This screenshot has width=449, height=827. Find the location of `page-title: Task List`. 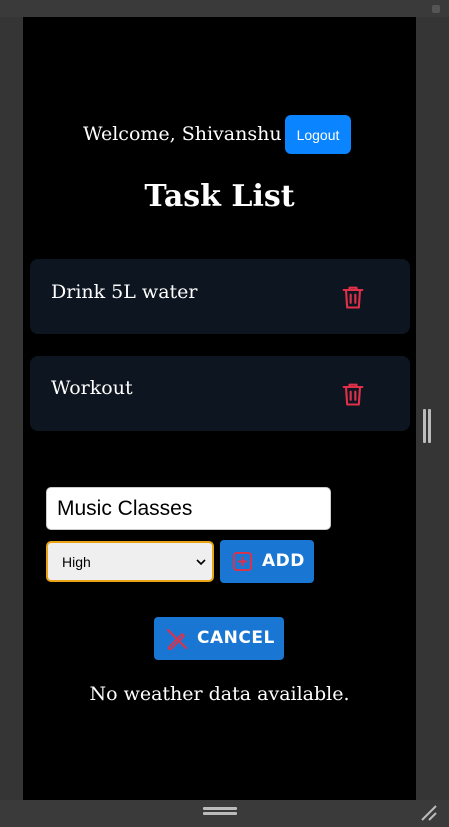

page-title: Task List is located at coordinates (219, 196).